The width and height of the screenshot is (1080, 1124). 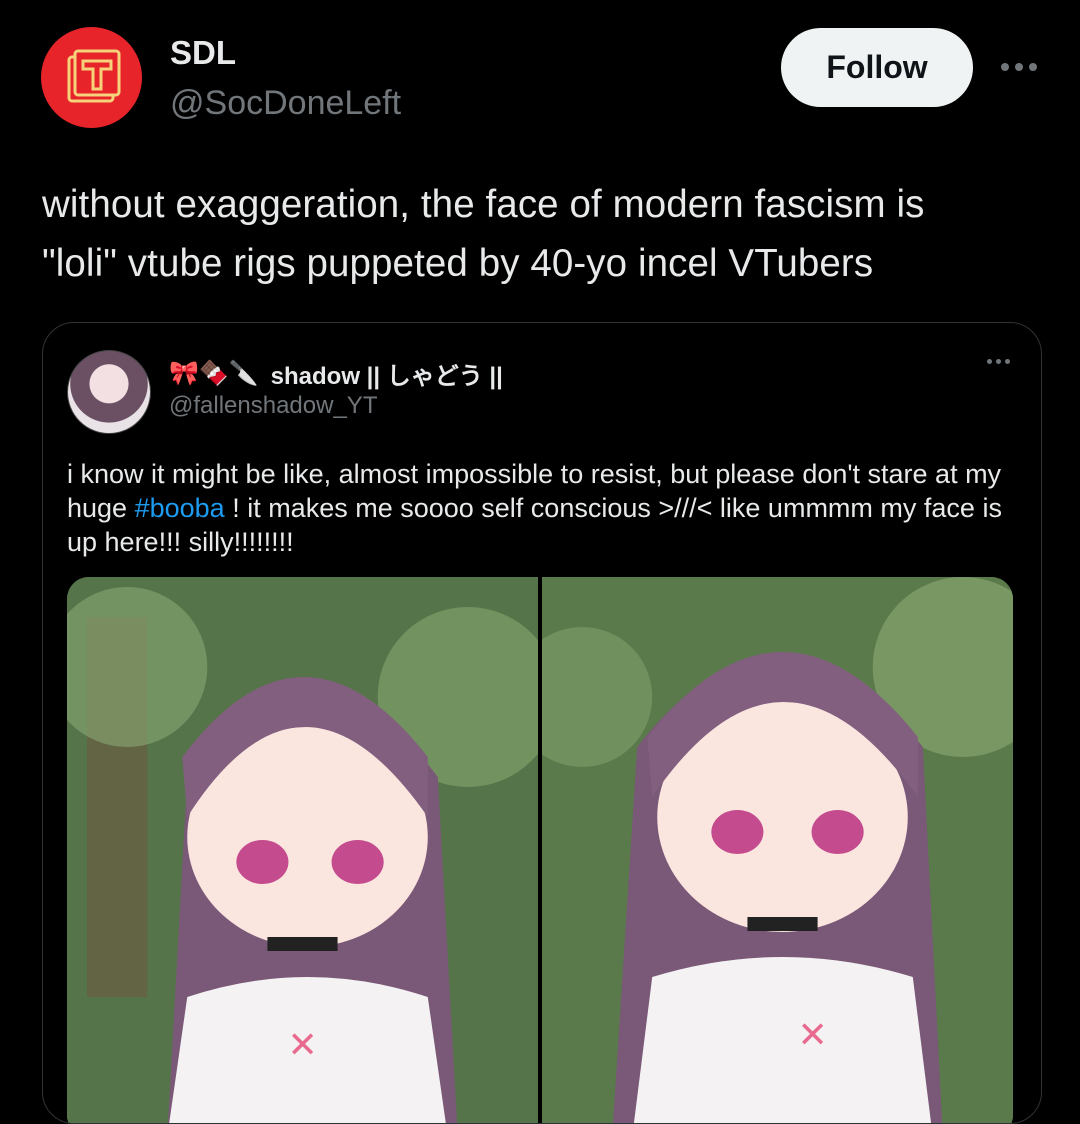 I want to click on book-t-logo-icon, so click(x=93, y=75).